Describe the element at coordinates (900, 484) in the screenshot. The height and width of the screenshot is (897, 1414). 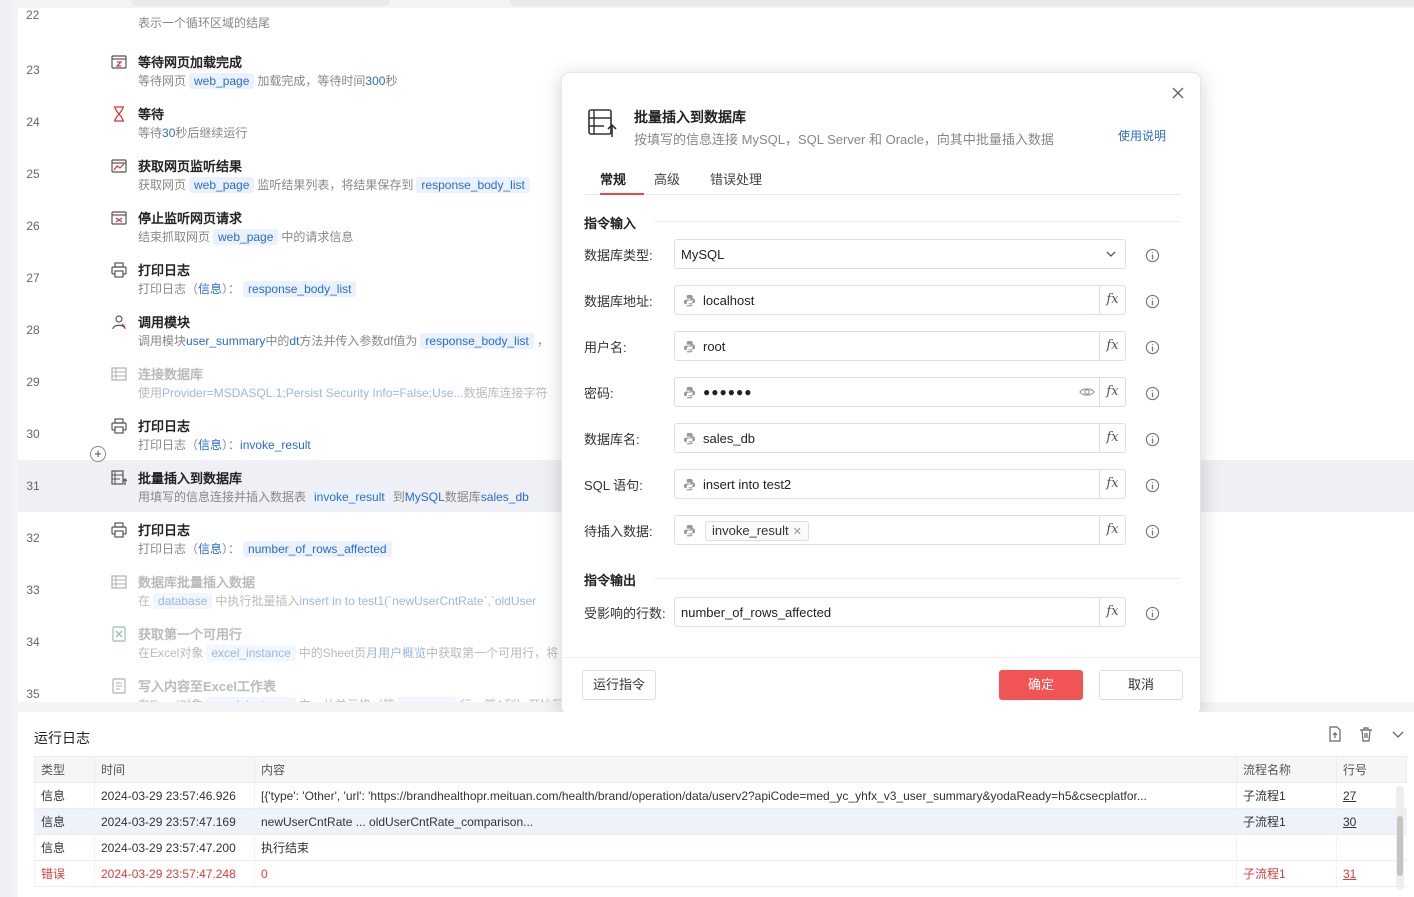
I see `sql-input: insert into test2 fx` at that location.